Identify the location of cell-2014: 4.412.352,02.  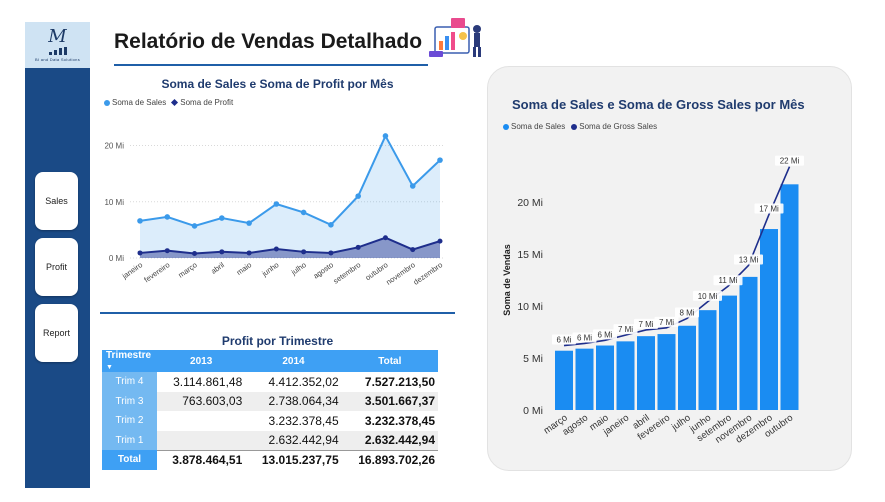
(303, 381).